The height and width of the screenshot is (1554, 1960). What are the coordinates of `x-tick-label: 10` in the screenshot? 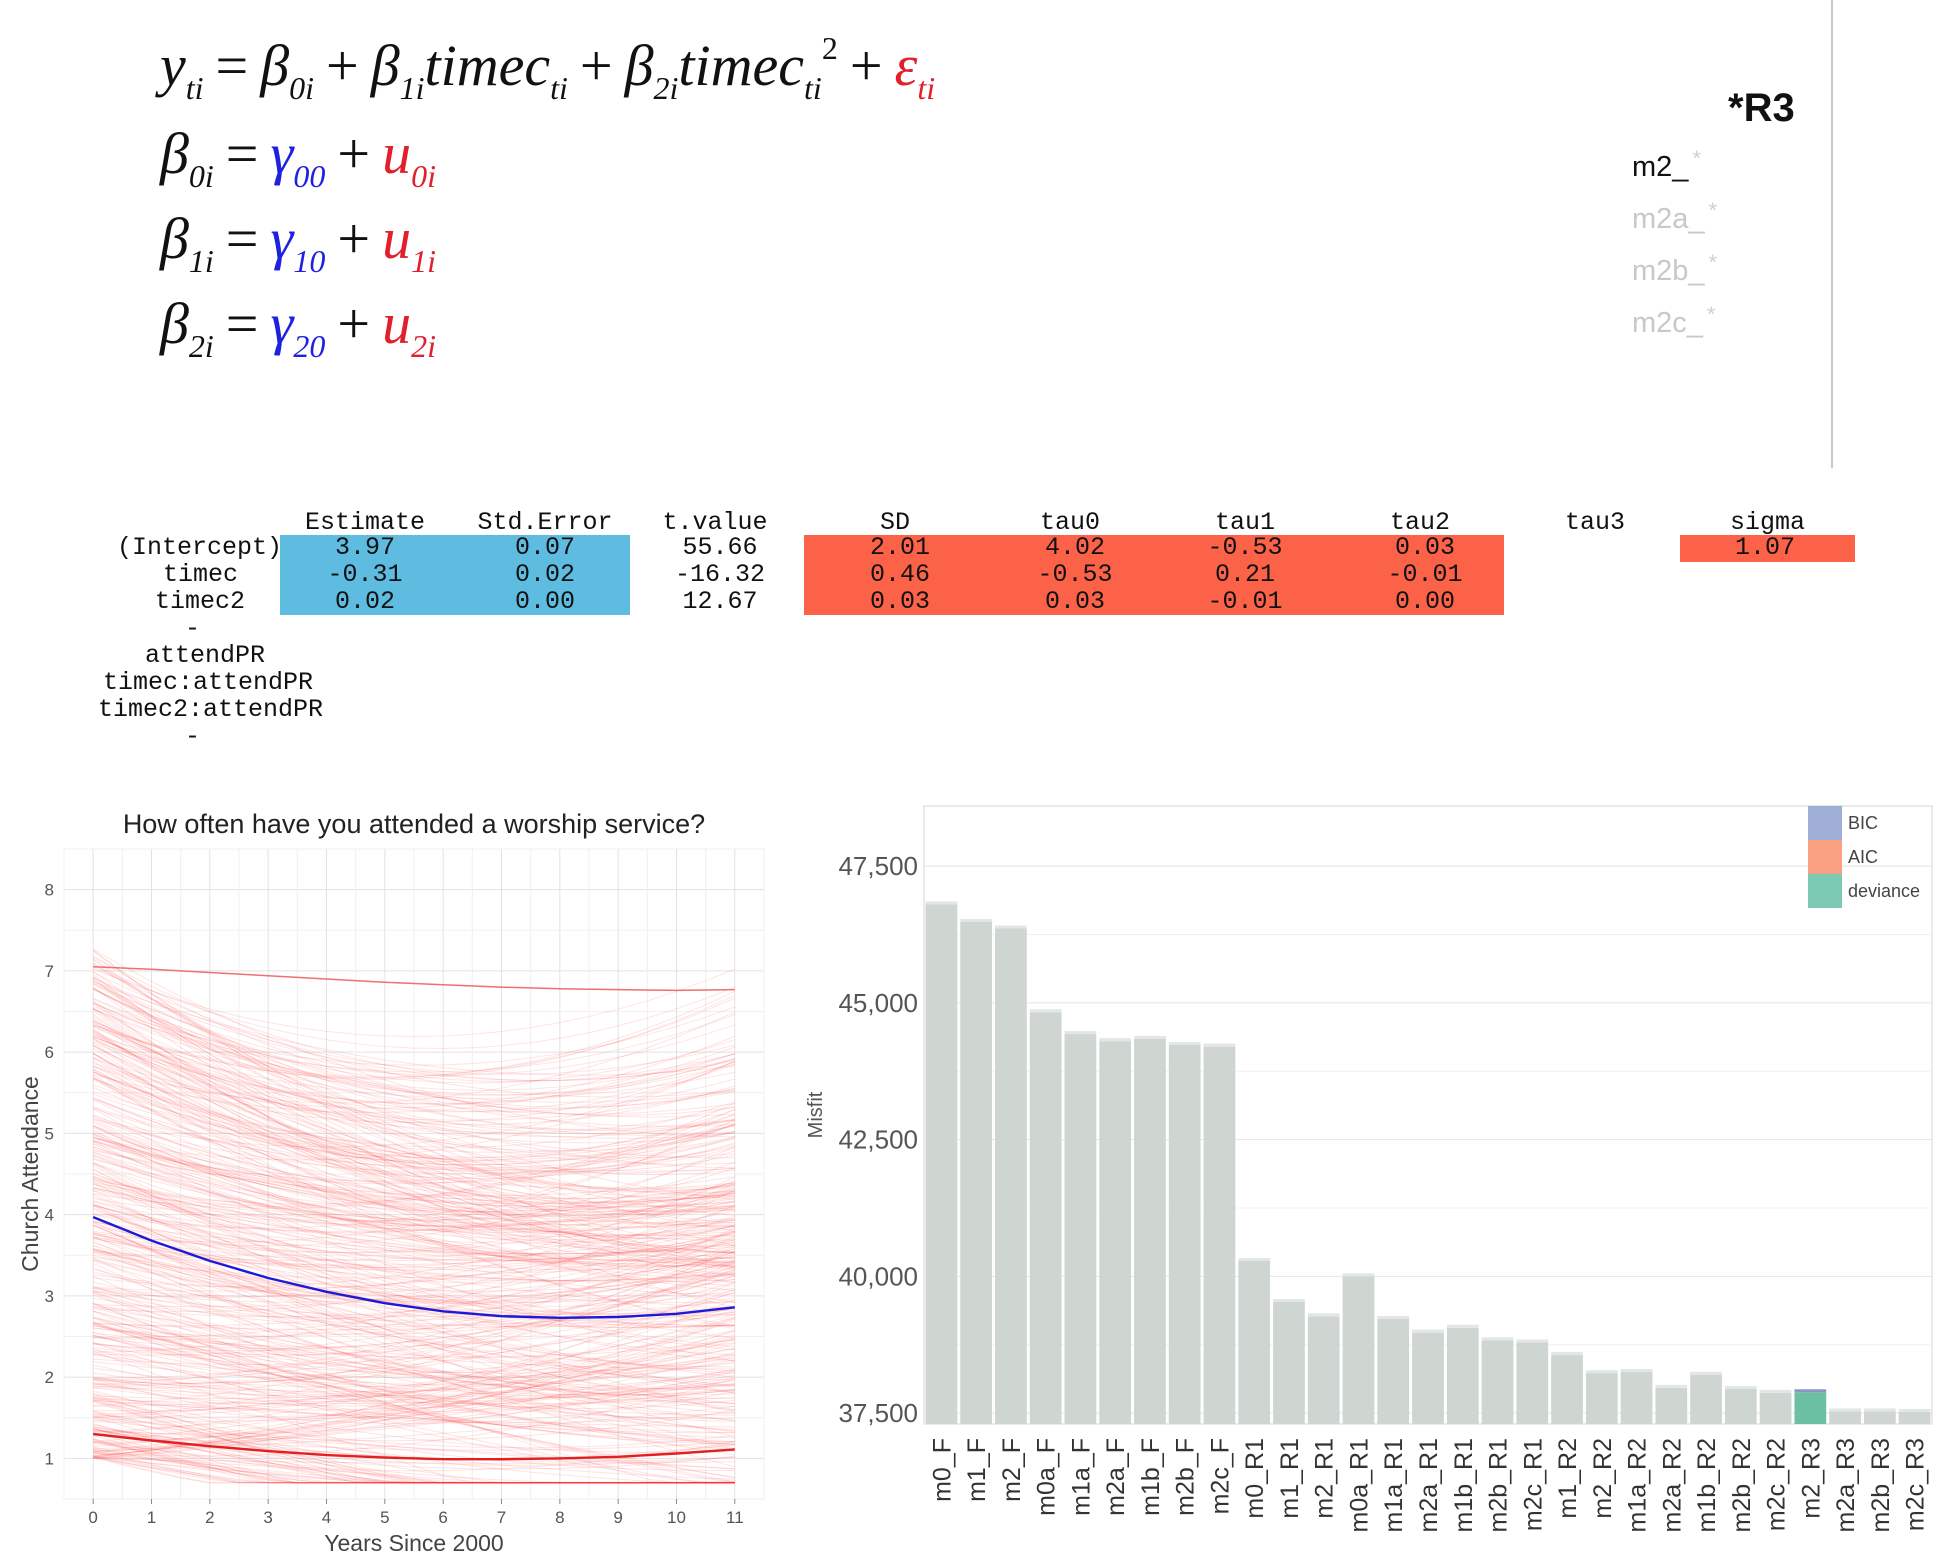 It's located at (676, 1517).